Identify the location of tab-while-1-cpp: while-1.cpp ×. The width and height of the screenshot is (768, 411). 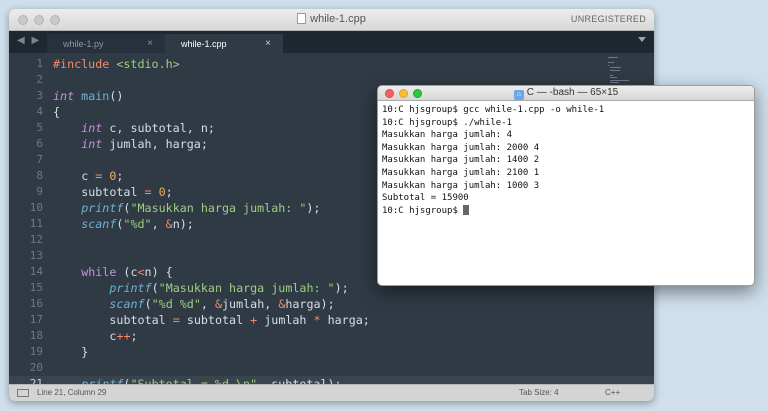
(224, 43).